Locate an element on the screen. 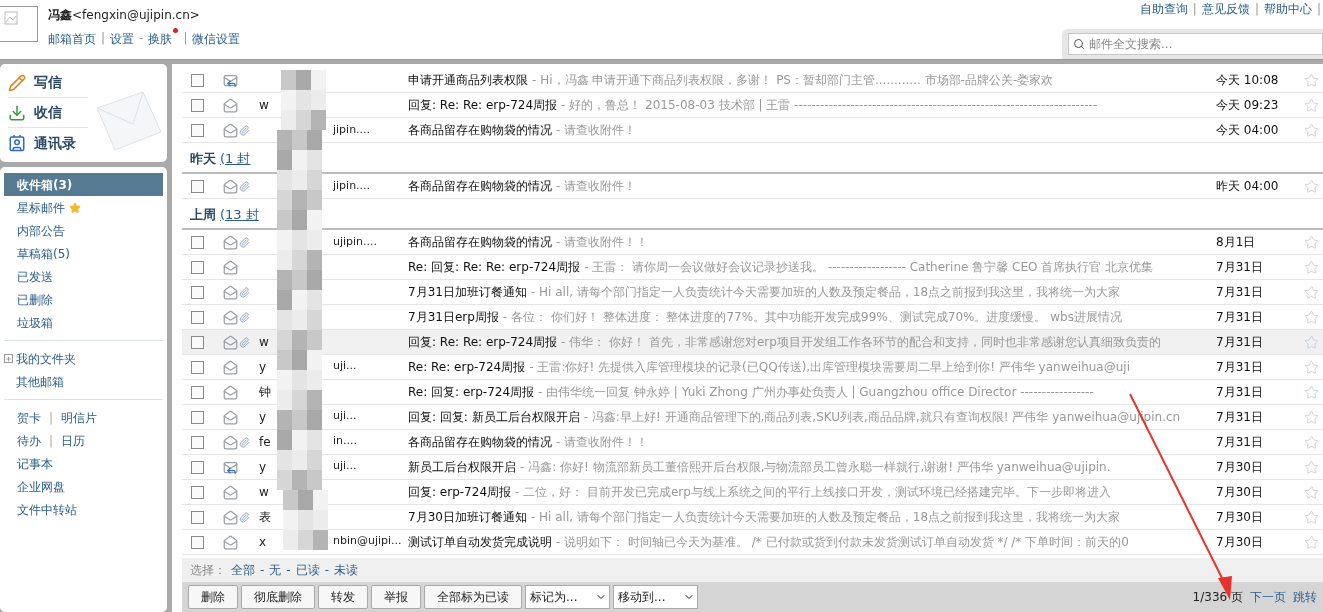  folder-item: 已发送 is located at coordinates (83, 276).